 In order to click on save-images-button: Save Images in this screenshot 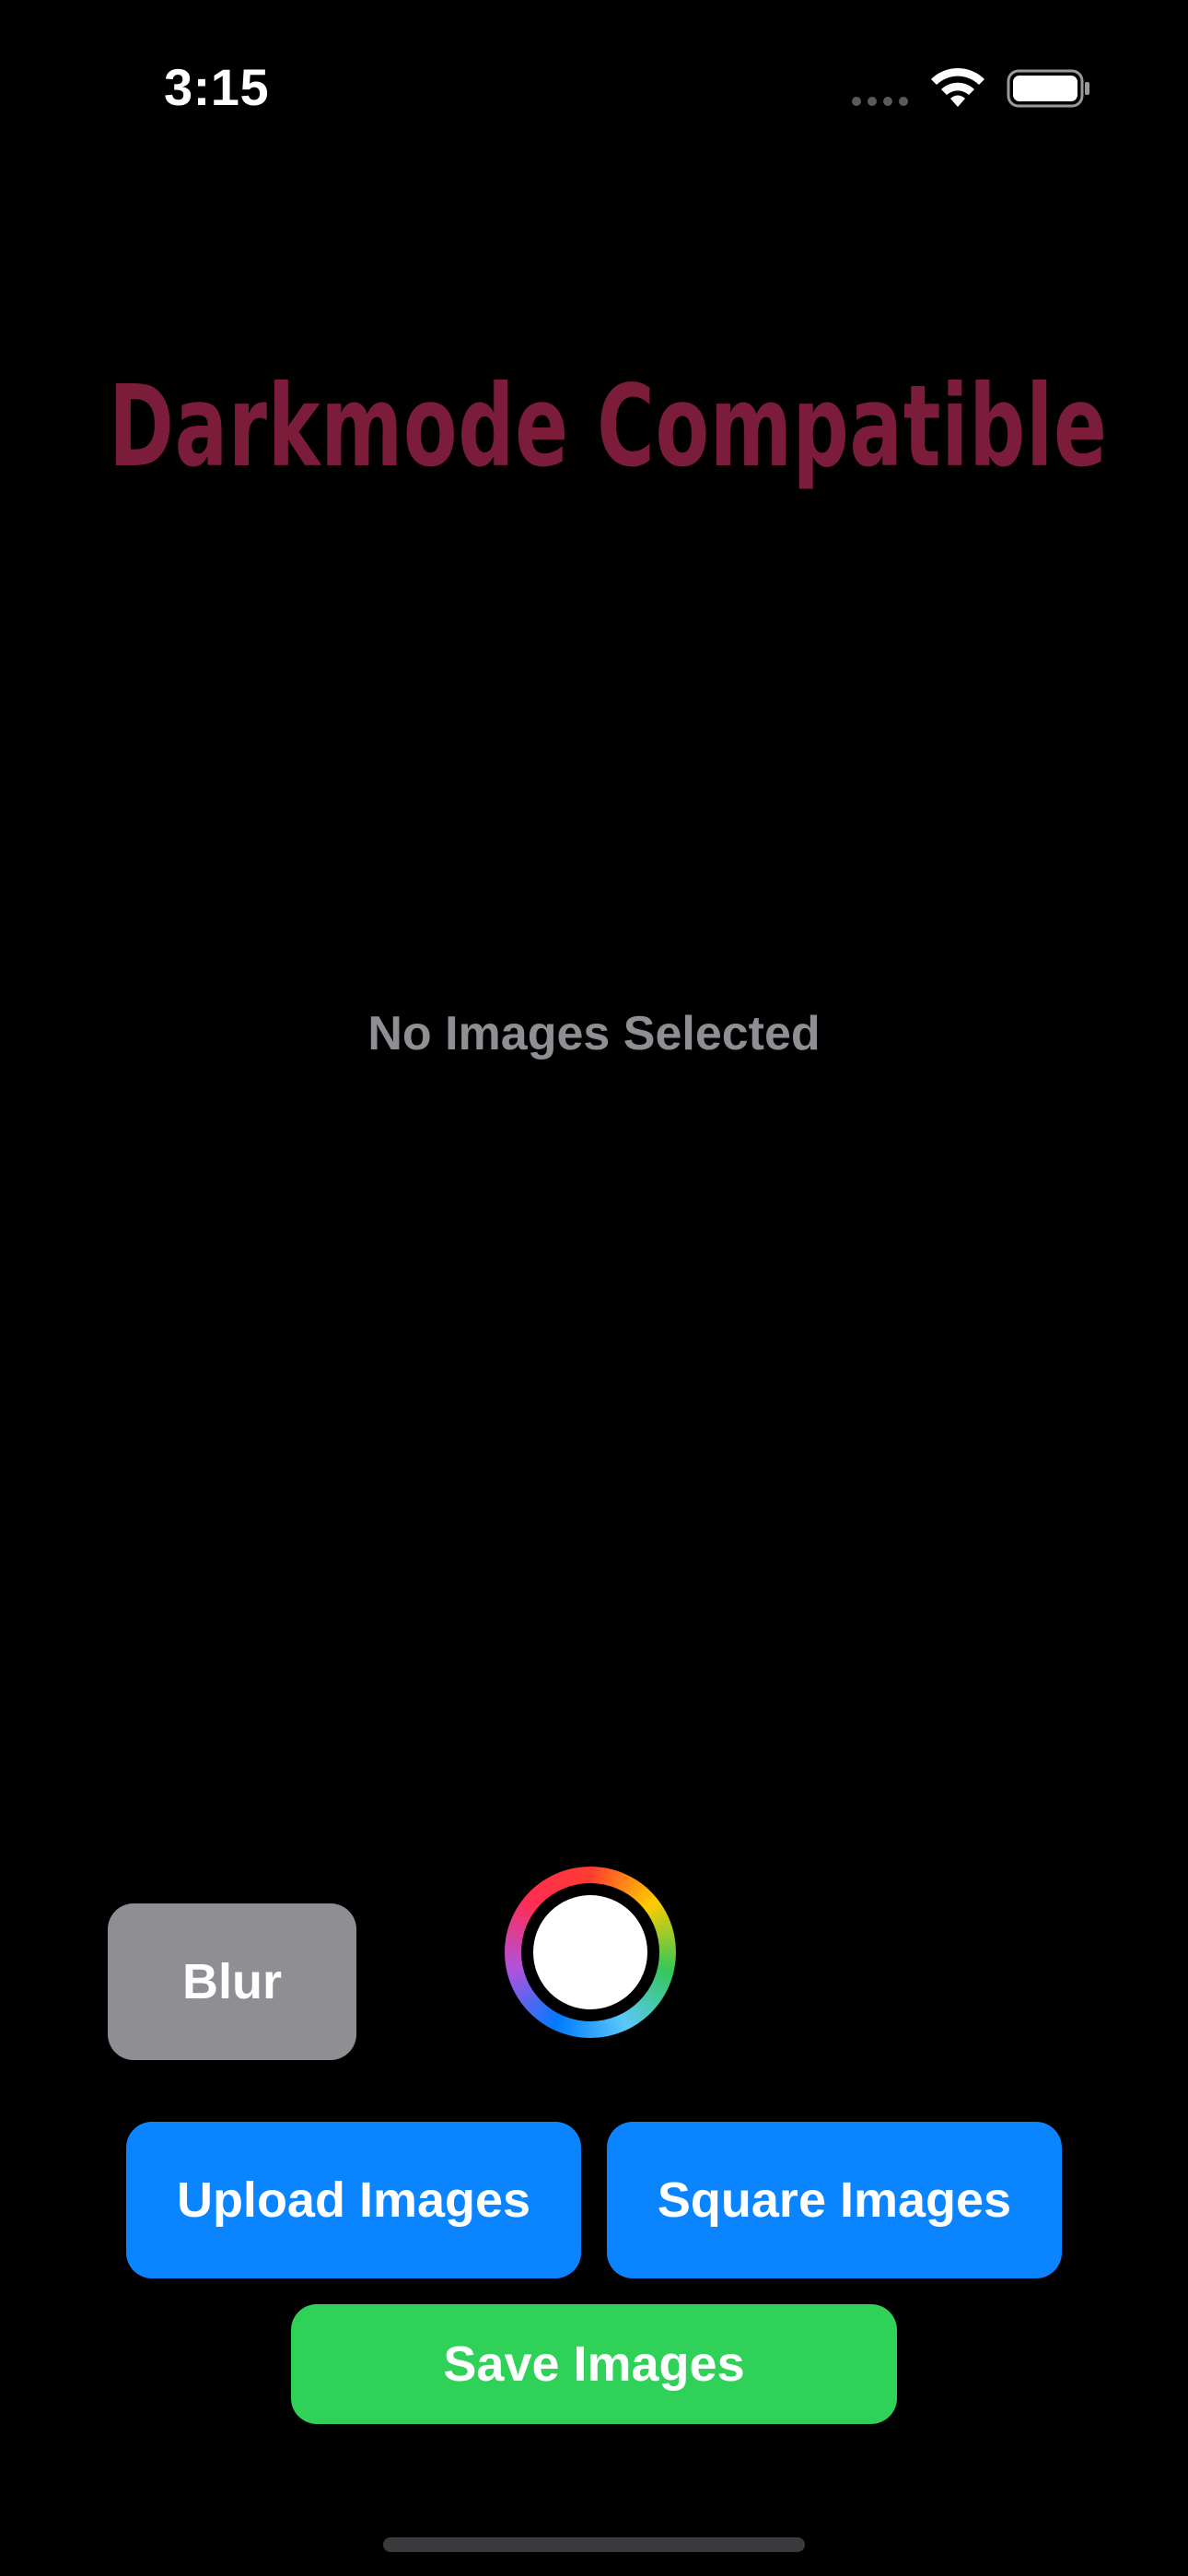, I will do `click(594, 2364)`.